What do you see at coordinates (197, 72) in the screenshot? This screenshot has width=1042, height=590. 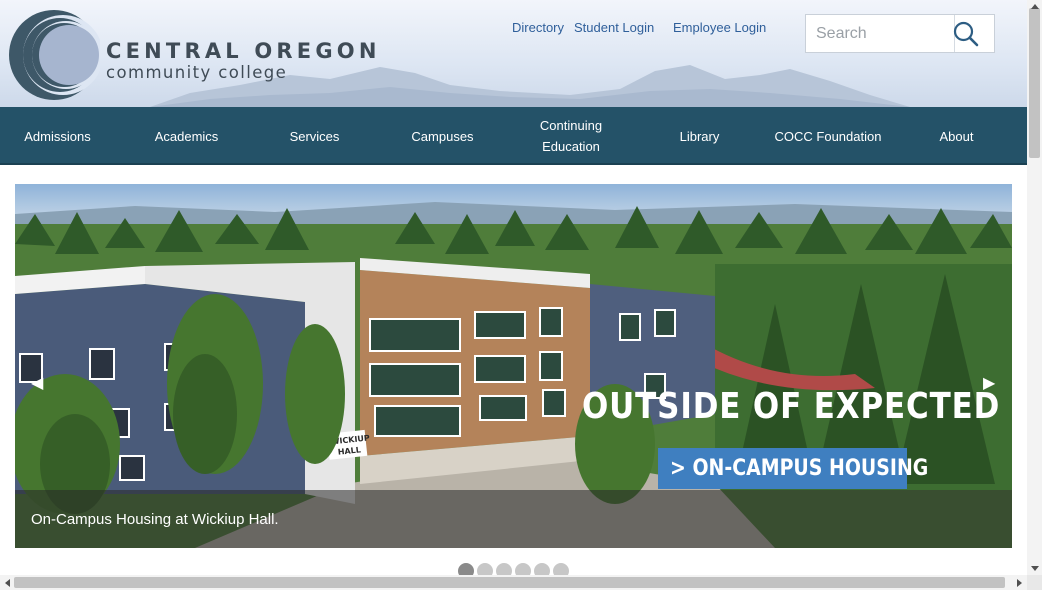 I see `logo-subtitle: community college` at bounding box center [197, 72].